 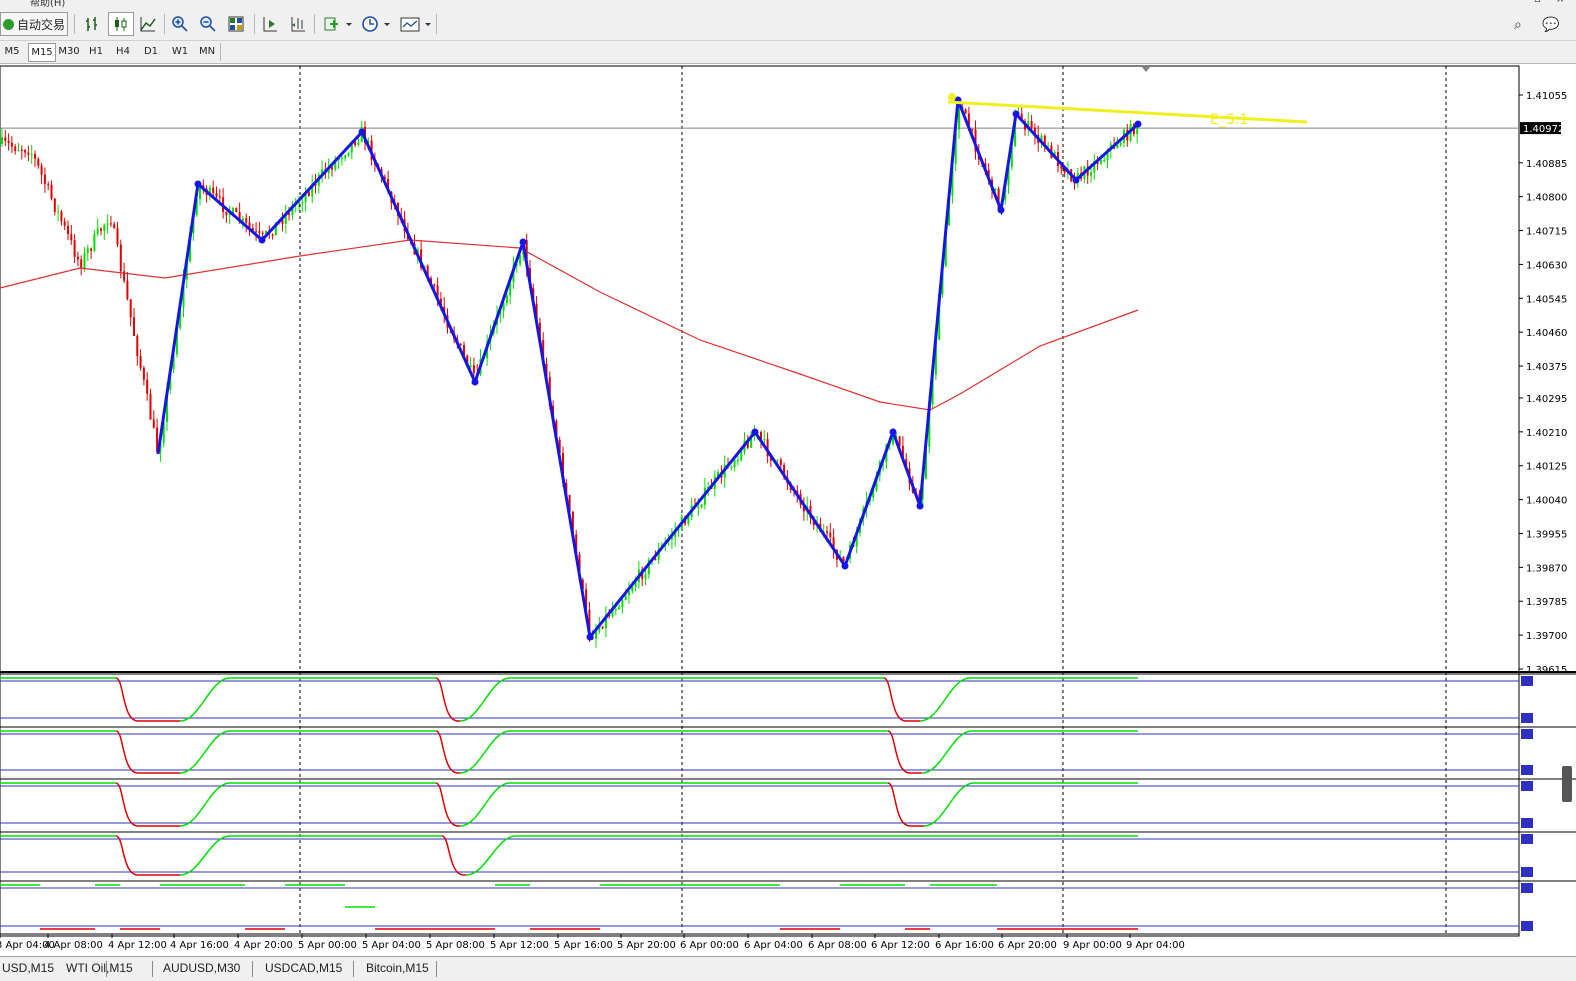 I want to click on timeframe-d1: D1, so click(x=151, y=51).